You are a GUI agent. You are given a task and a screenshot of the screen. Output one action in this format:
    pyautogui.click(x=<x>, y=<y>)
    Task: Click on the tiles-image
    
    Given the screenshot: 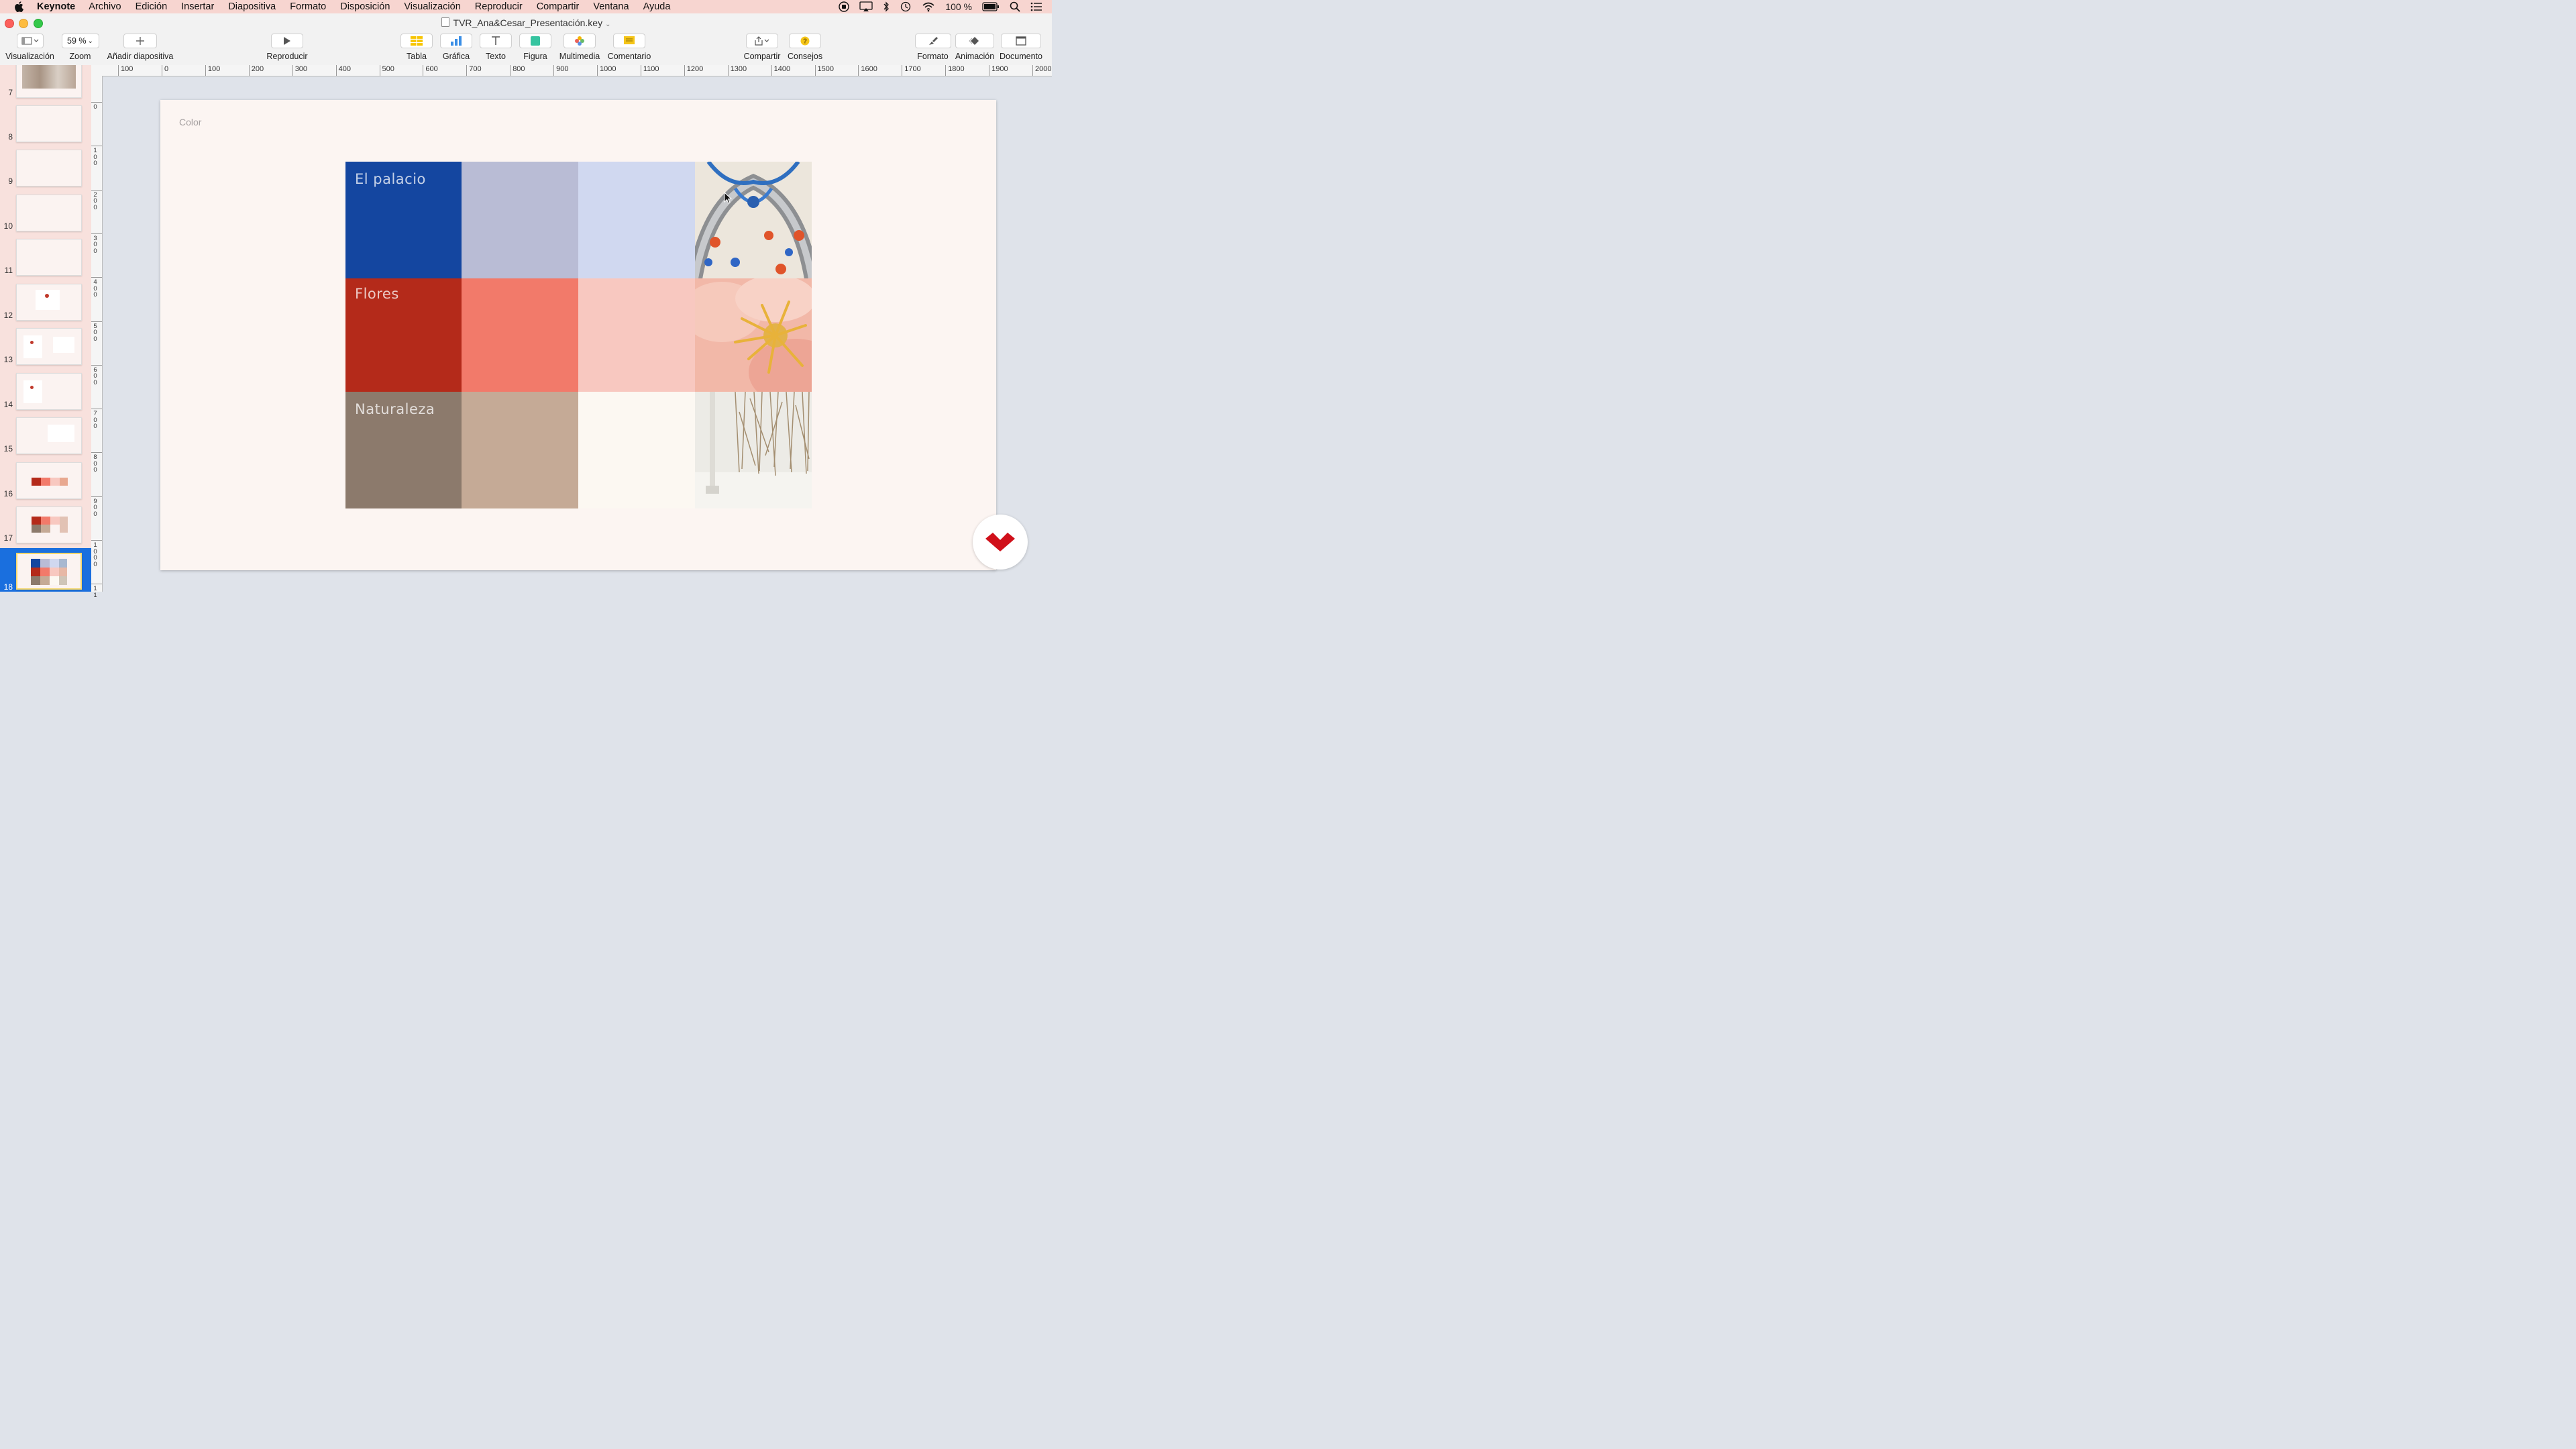 What is the action you would take?
    pyautogui.click(x=753, y=220)
    